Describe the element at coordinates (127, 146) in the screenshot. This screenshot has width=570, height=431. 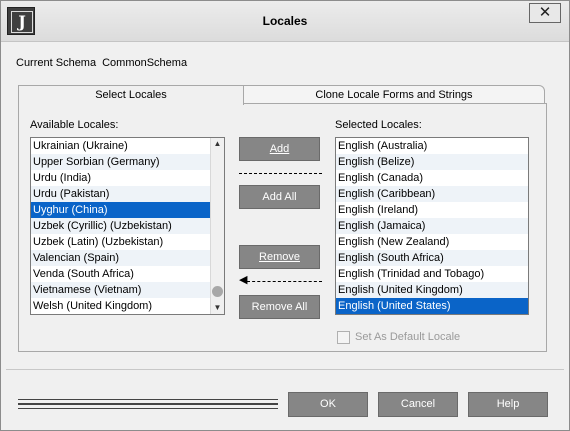
I see `list-item: Ukrainian (Ukraine)` at that location.